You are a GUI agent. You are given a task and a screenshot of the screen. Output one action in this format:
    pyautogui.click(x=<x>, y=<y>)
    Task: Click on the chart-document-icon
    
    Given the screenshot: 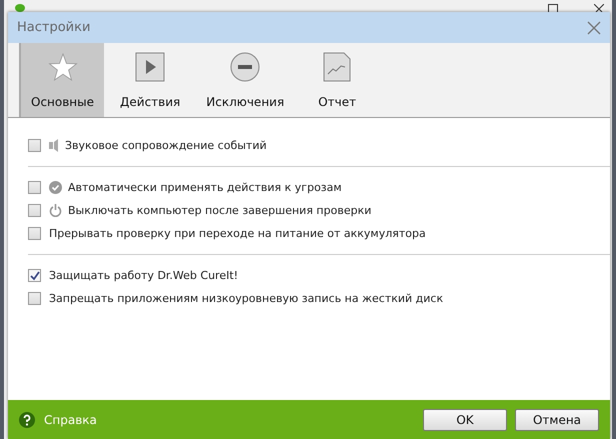 What is the action you would take?
    pyautogui.click(x=337, y=67)
    